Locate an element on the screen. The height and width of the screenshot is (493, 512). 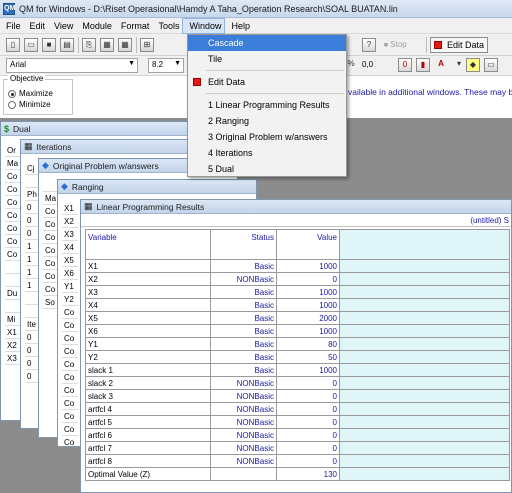
cell-variable: Y2 is located at coordinates (148, 357).